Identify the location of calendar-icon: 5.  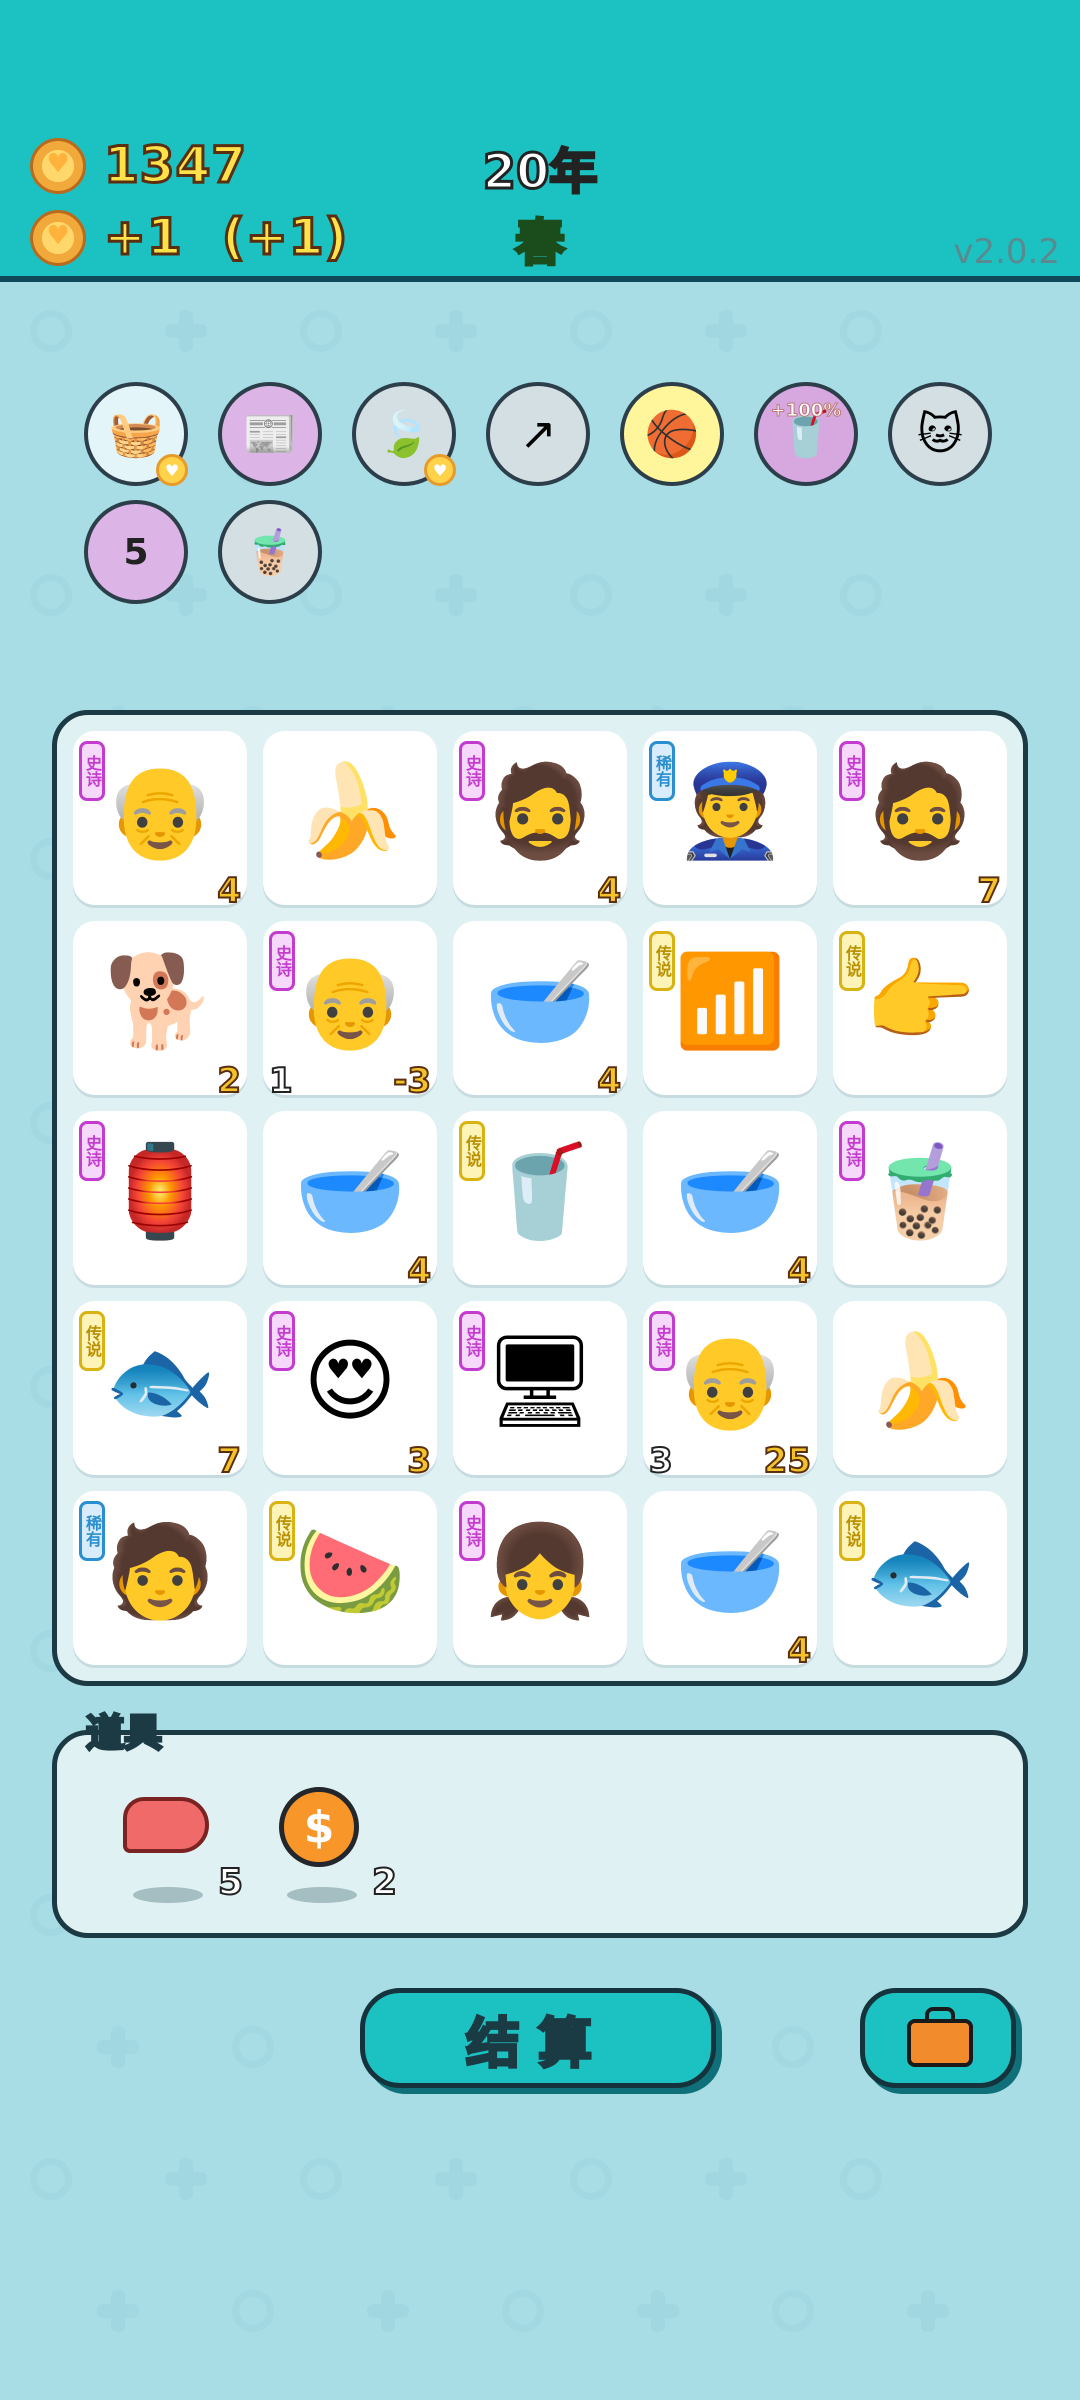
(136, 552).